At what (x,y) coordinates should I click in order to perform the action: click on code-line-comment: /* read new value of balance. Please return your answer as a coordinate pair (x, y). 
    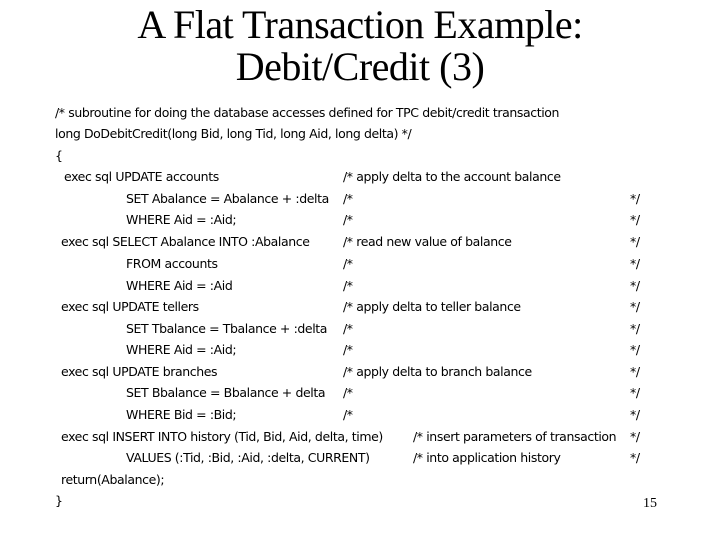
    Looking at the image, I should click on (427, 241).